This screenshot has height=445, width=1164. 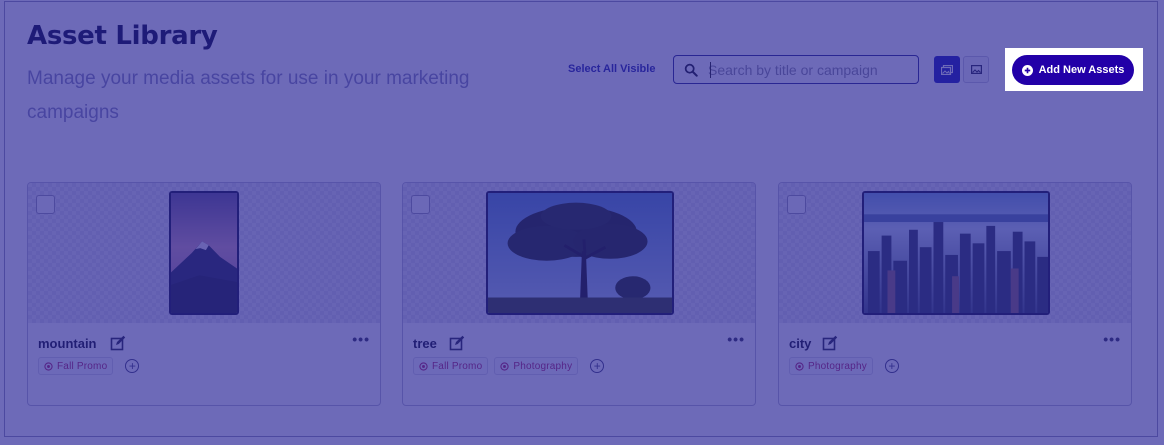 I want to click on plus-circle-icon, so click(x=1027, y=70).